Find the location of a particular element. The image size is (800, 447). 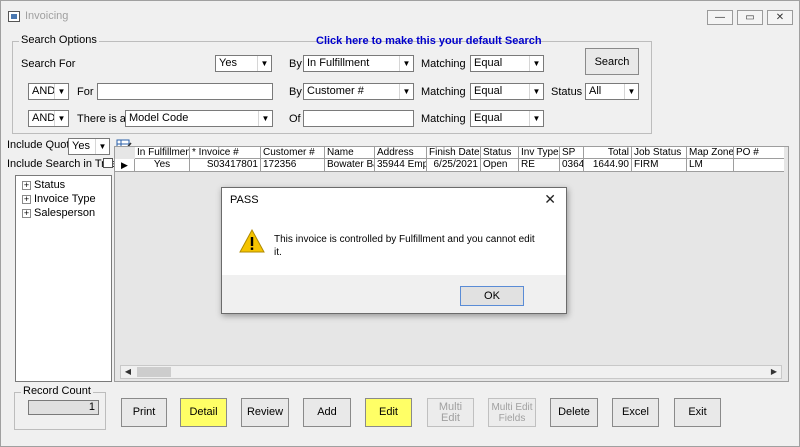

detail-button: Detail is located at coordinates (203, 412).